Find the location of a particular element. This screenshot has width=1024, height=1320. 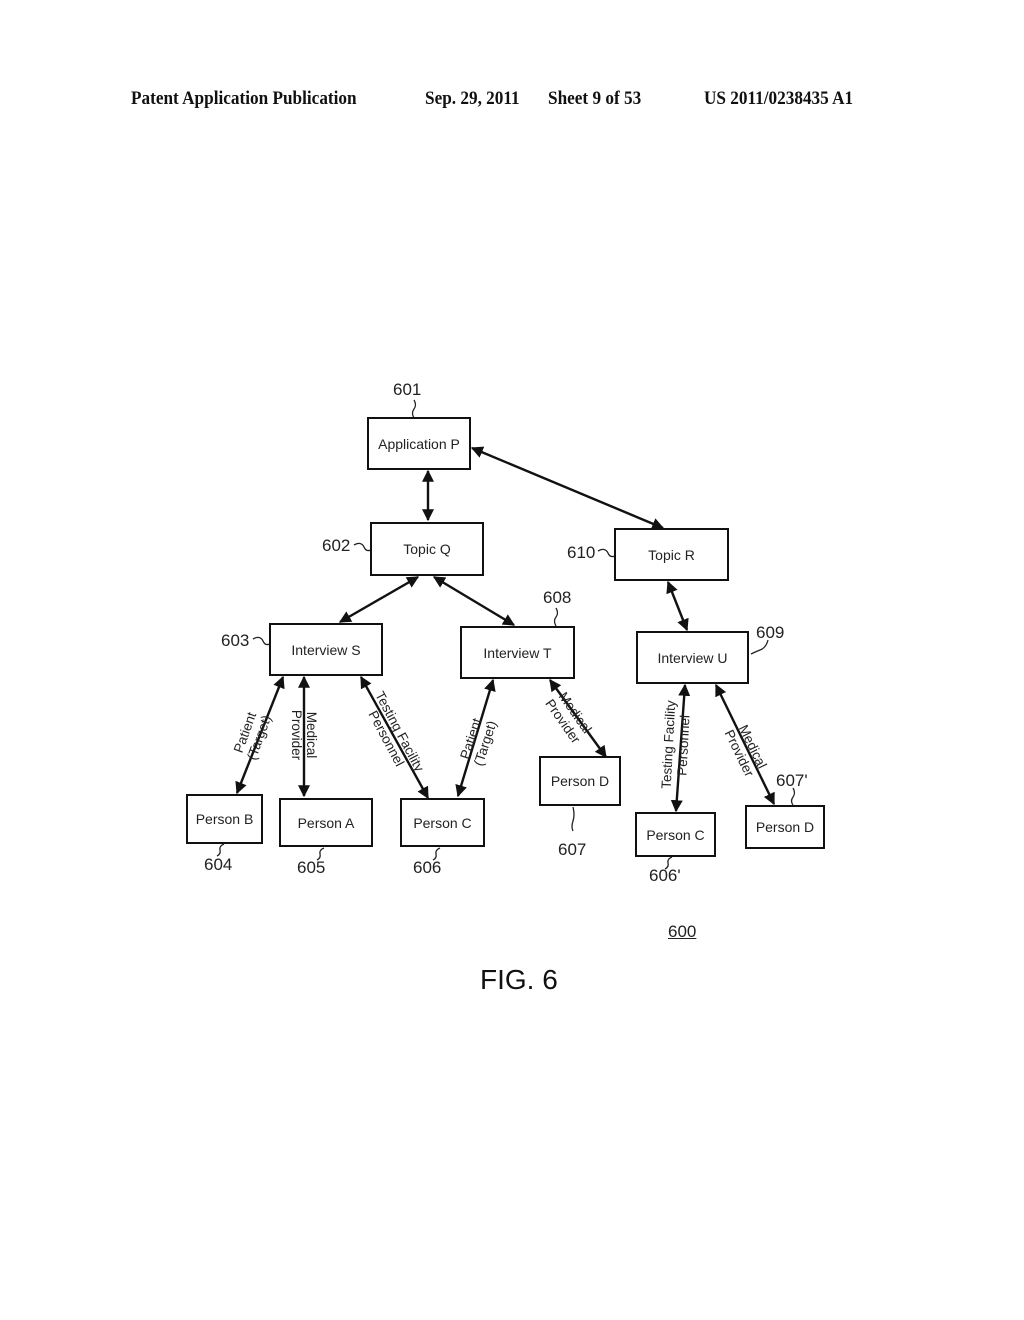

node-label: Application P is located at coordinates (419, 443).